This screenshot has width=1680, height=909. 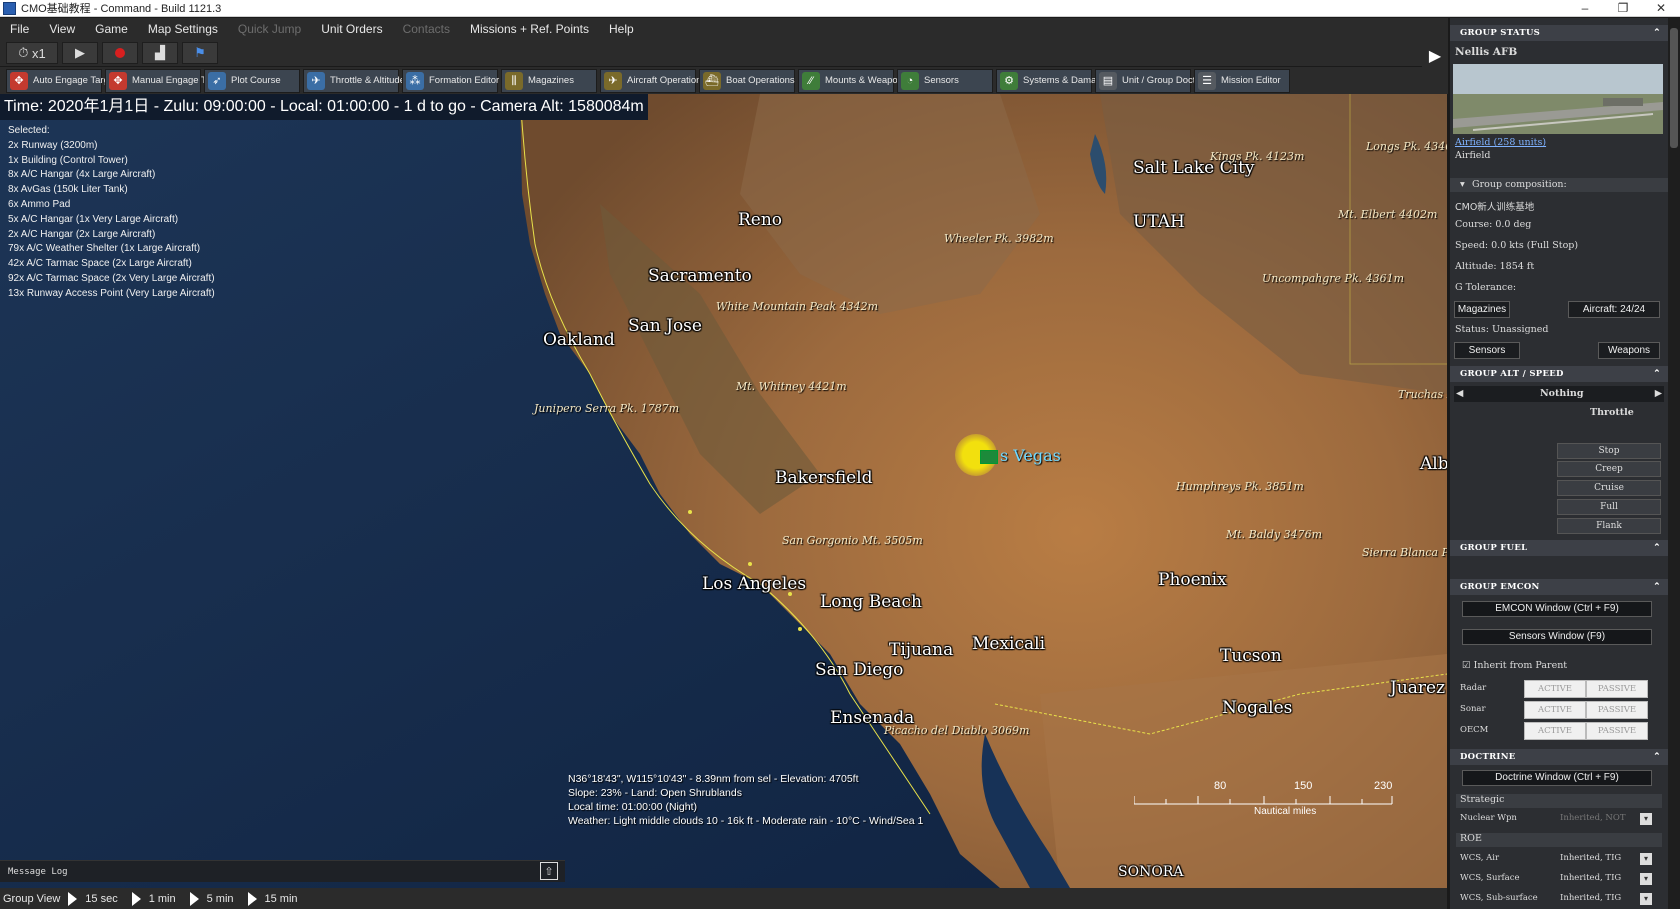 What do you see at coordinates (1051, 80) in the screenshot?
I see `systems-damage-button: ⚙ Systems & Damage` at bounding box center [1051, 80].